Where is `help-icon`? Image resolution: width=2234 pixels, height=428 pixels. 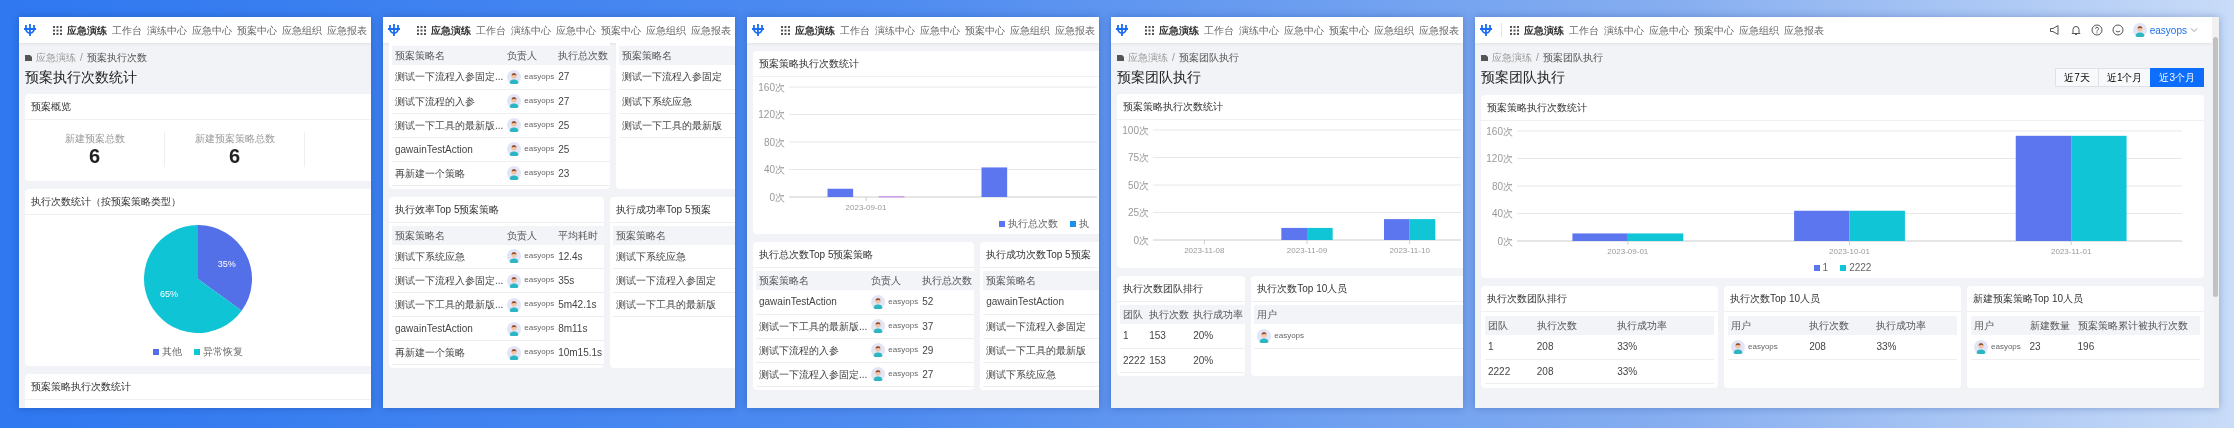 help-icon is located at coordinates (2096, 30).